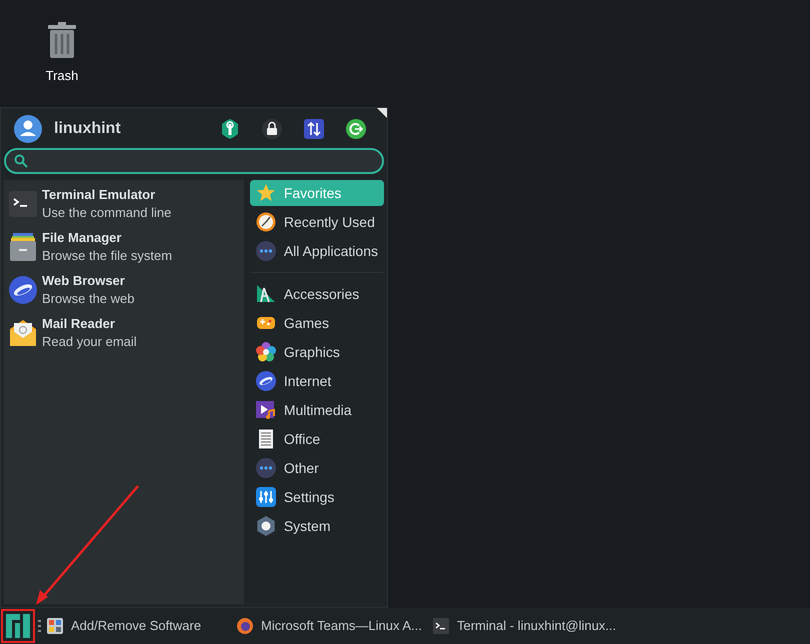  I want to click on star-icon, so click(266, 193).